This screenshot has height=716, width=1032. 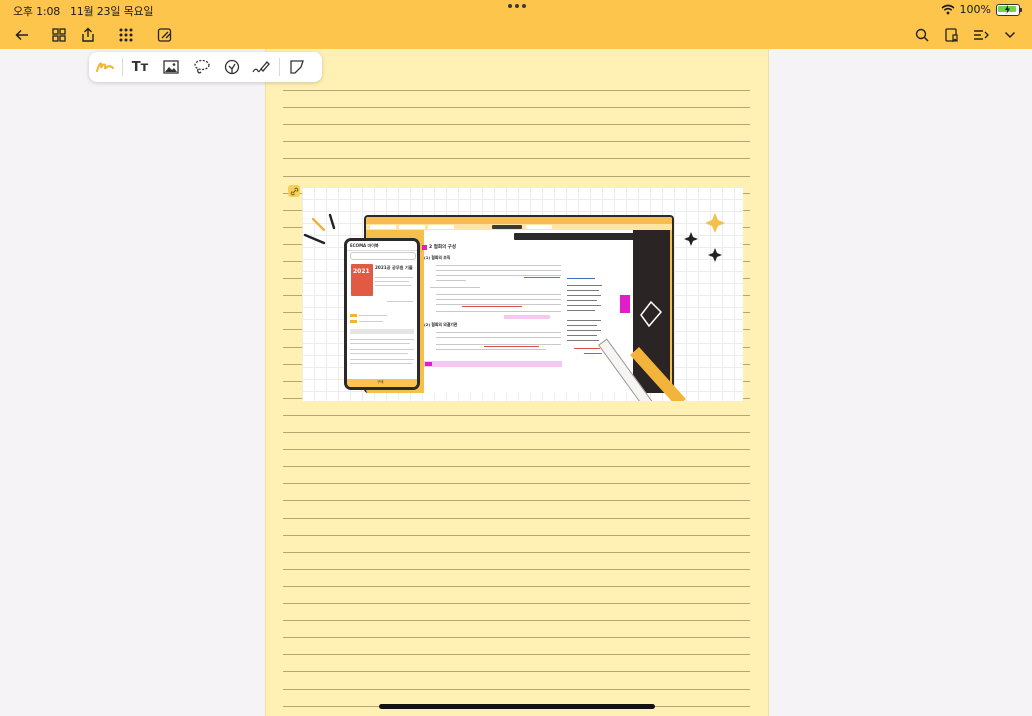 What do you see at coordinates (517, 6) in the screenshot?
I see `multitasking-dots-icon` at bounding box center [517, 6].